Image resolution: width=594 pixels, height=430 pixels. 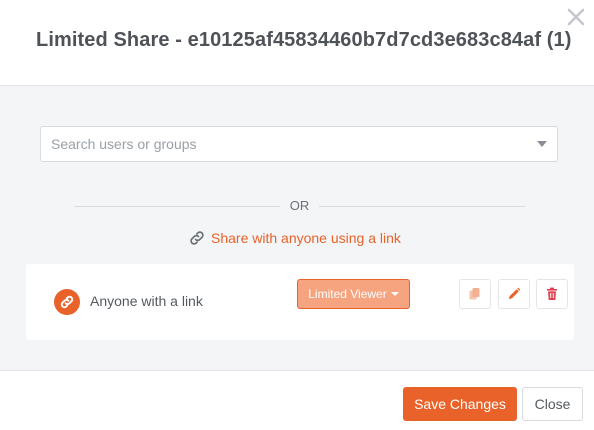 I want to click on save-changes-button: Save Changes, so click(x=460, y=404).